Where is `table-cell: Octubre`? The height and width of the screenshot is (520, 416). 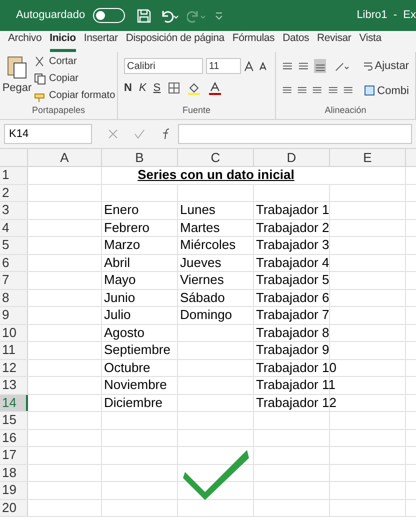 table-cell: Octubre is located at coordinates (127, 367).